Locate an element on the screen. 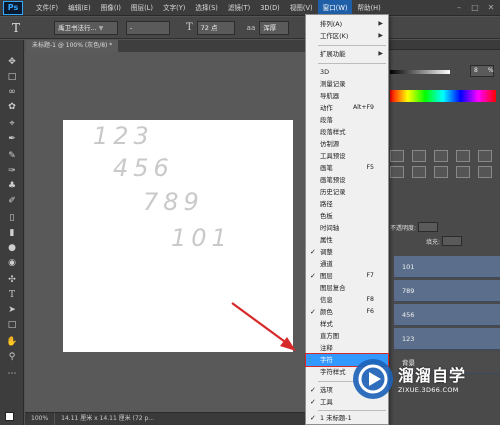 This screenshot has width=500, height=425. color-balance-icon is located at coordinates (419, 172).